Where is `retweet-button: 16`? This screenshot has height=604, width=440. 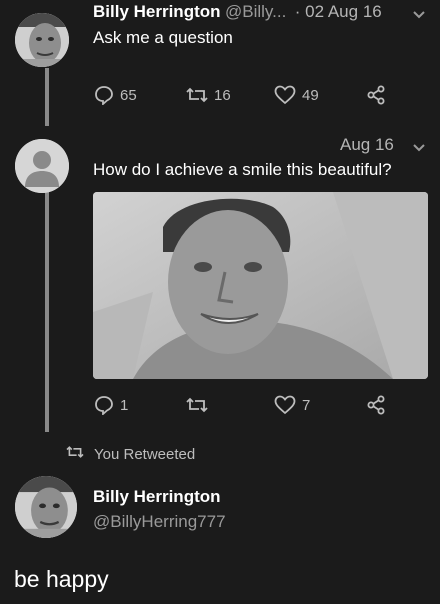
retweet-button: 16 is located at coordinates (208, 95).